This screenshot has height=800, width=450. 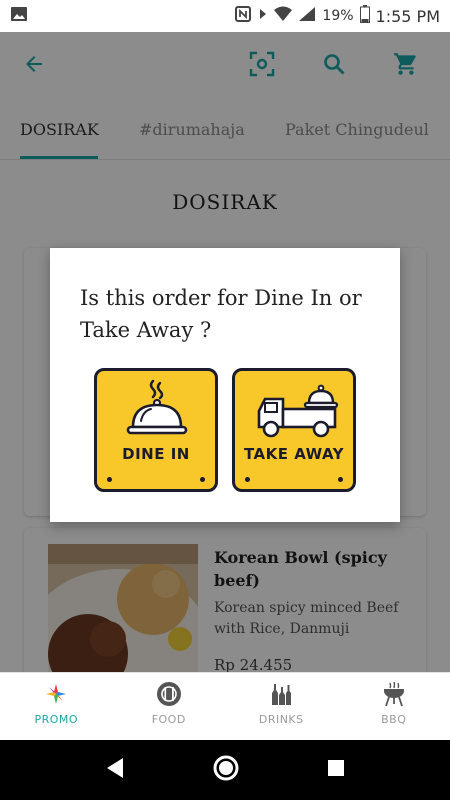 What do you see at coordinates (364, 16) in the screenshot?
I see `battery-icon` at bounding box center [364, 16].